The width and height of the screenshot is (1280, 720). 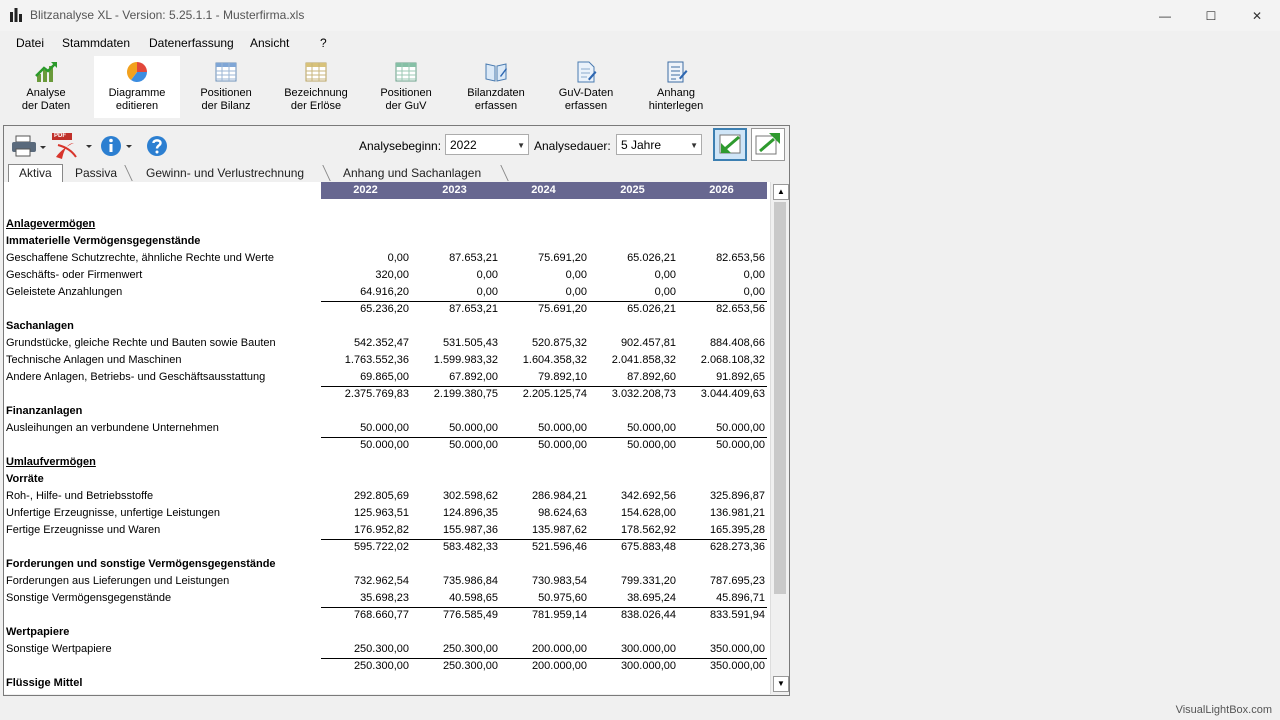 What do you see at coordinates (722, 581) in the screenshot?
I see `value-cell: 787.695,23` at bounding box center [722, 581].